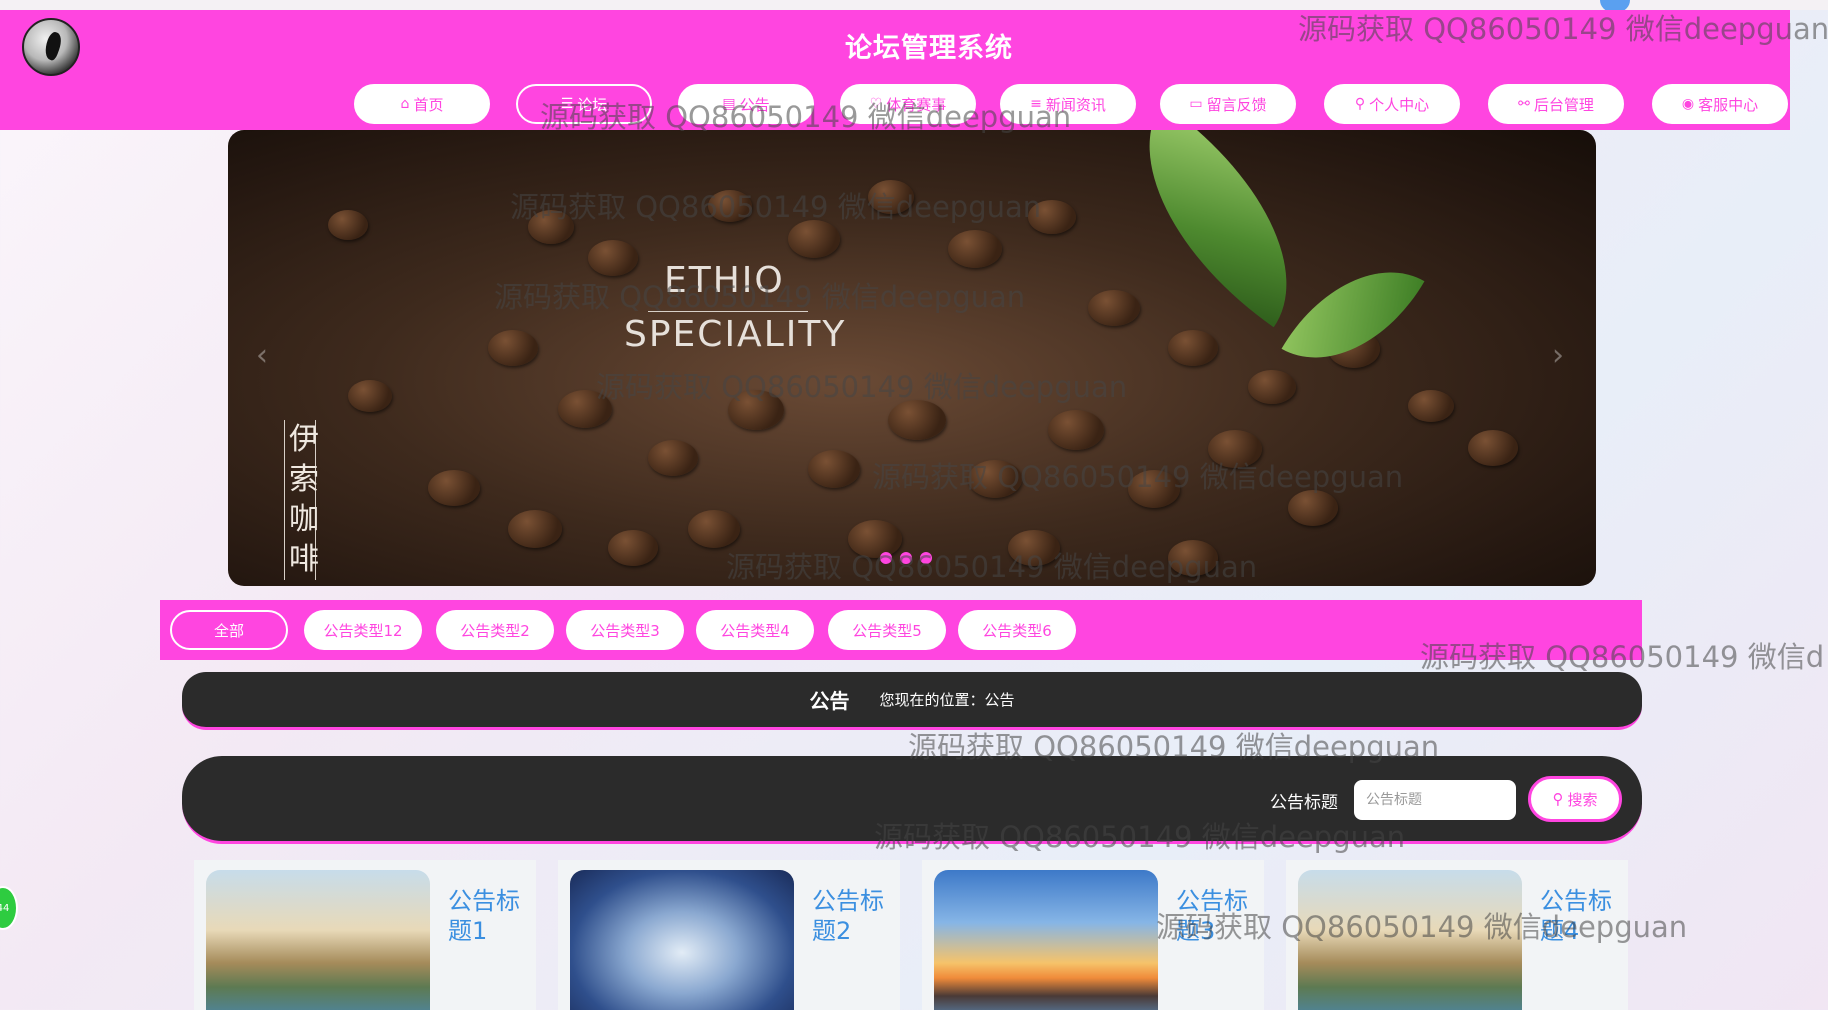 This screenshot has width=1828, height=1010. Describe the element at coordinates (1196, 104) in the screenshot. I see `feedback-icon: ▭` at that location.